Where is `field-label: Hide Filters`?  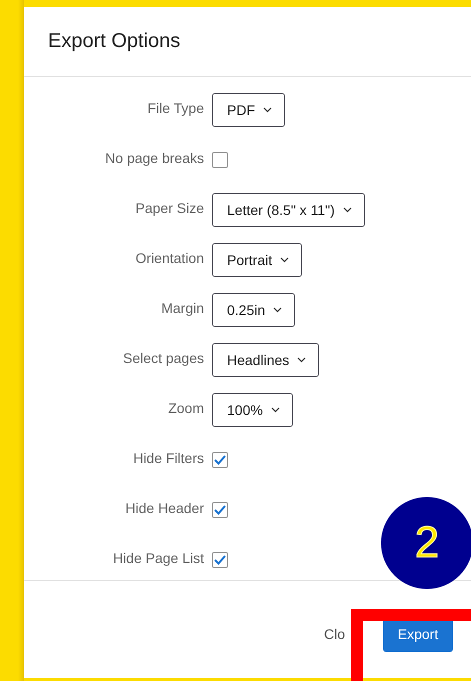
field-label: Hide Filters is located at coordinates (168, 458).